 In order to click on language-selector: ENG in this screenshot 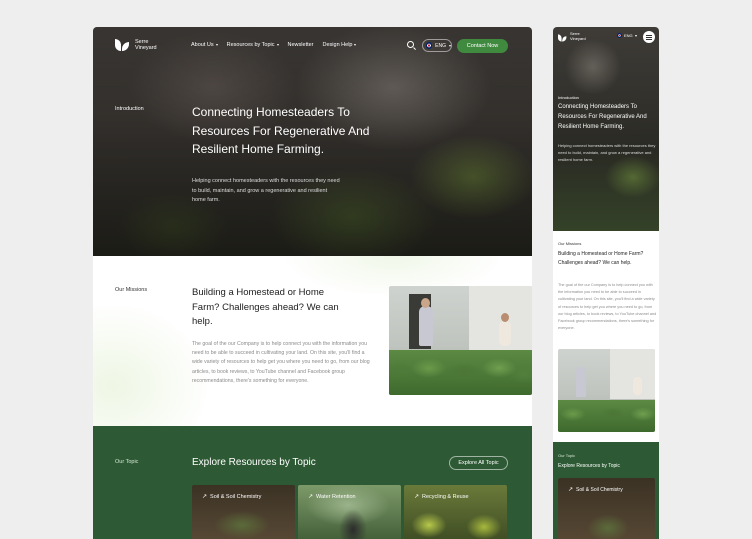, I will do `click(437, 45)`.